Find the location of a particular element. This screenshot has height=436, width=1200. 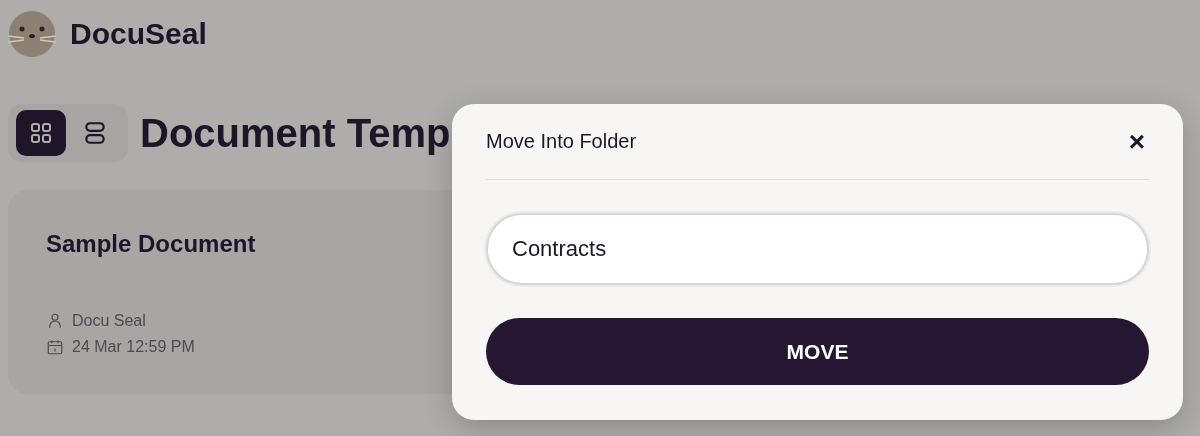

calendar-icon is located at coordinates (55, 347).